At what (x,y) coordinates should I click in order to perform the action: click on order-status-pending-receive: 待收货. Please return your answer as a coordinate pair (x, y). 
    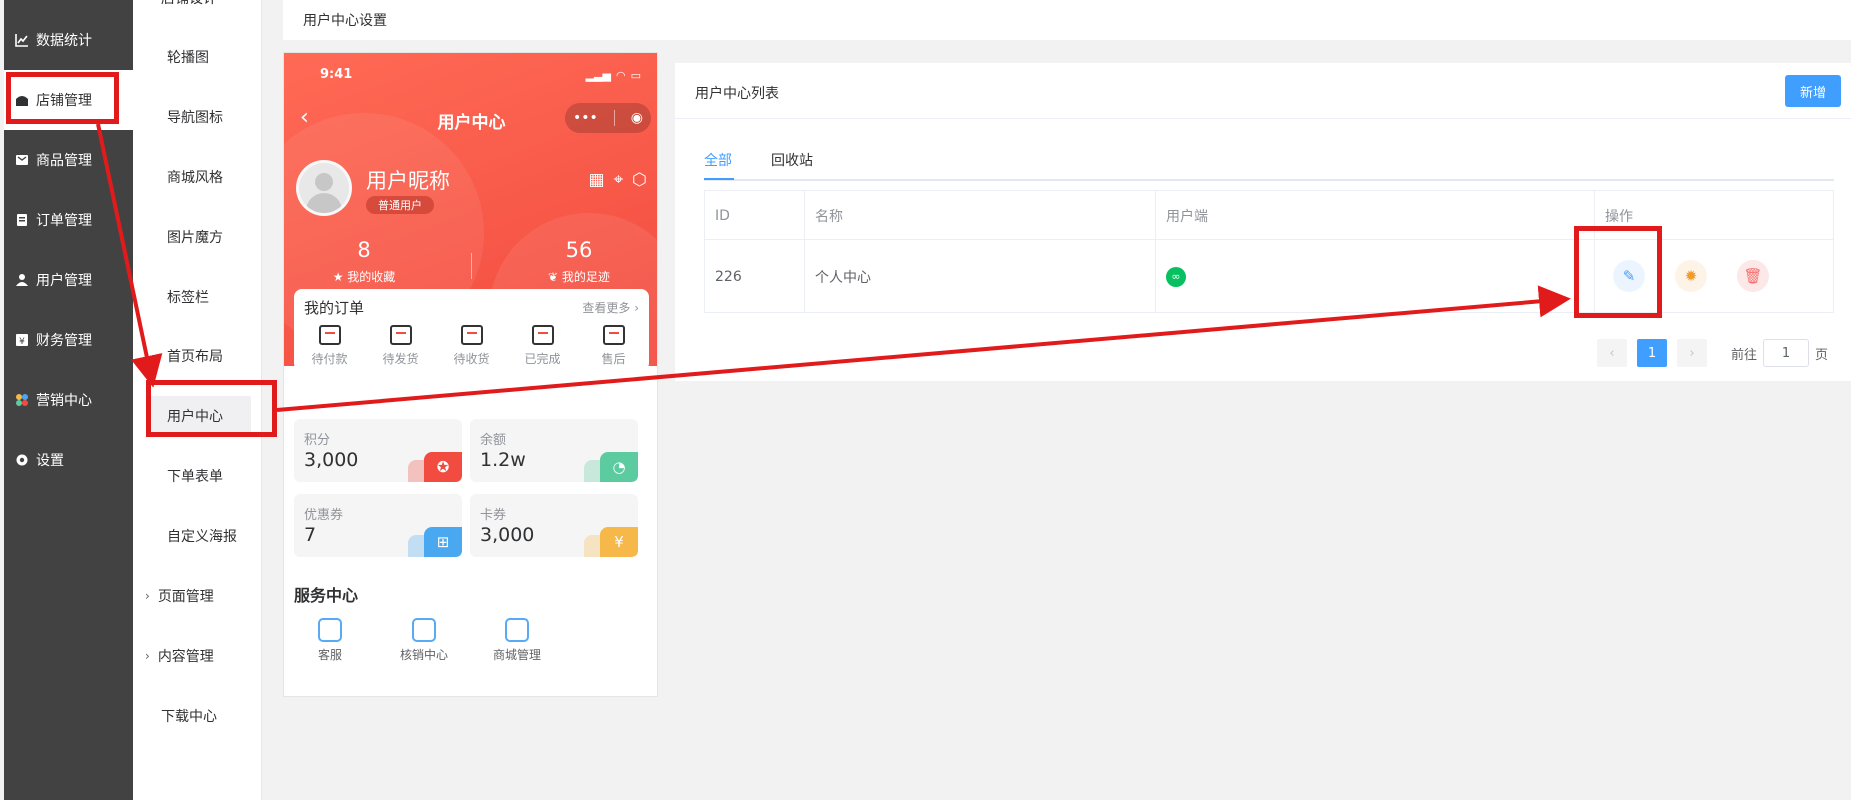
    Looking at the image, I should click on (472, 346).